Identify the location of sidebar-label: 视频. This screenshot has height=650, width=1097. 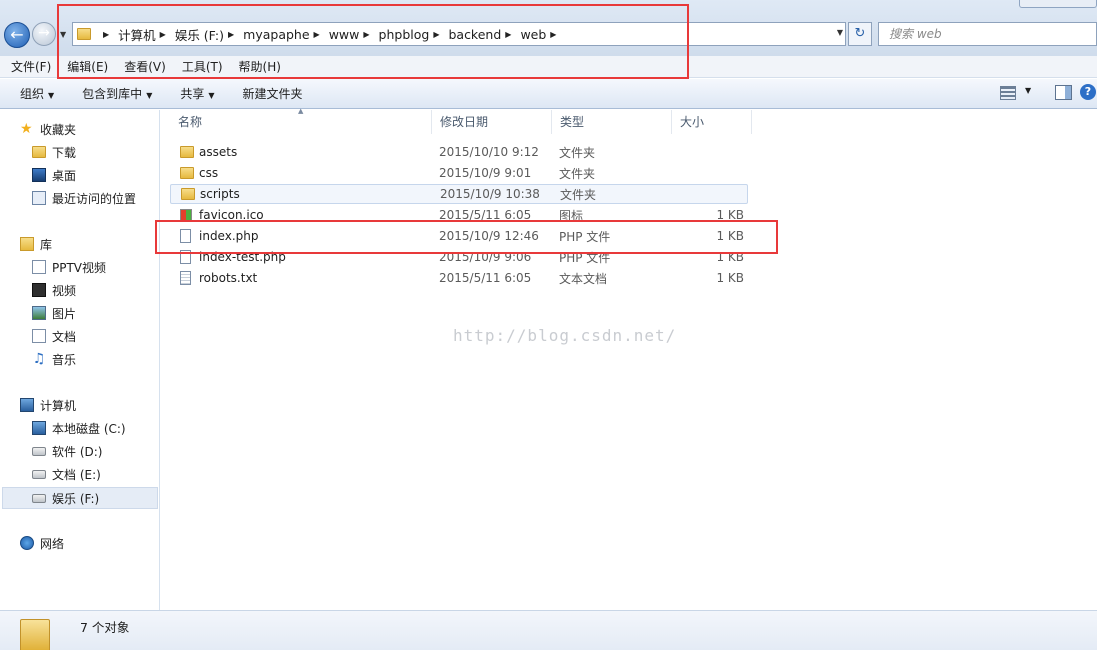
(64, 290).